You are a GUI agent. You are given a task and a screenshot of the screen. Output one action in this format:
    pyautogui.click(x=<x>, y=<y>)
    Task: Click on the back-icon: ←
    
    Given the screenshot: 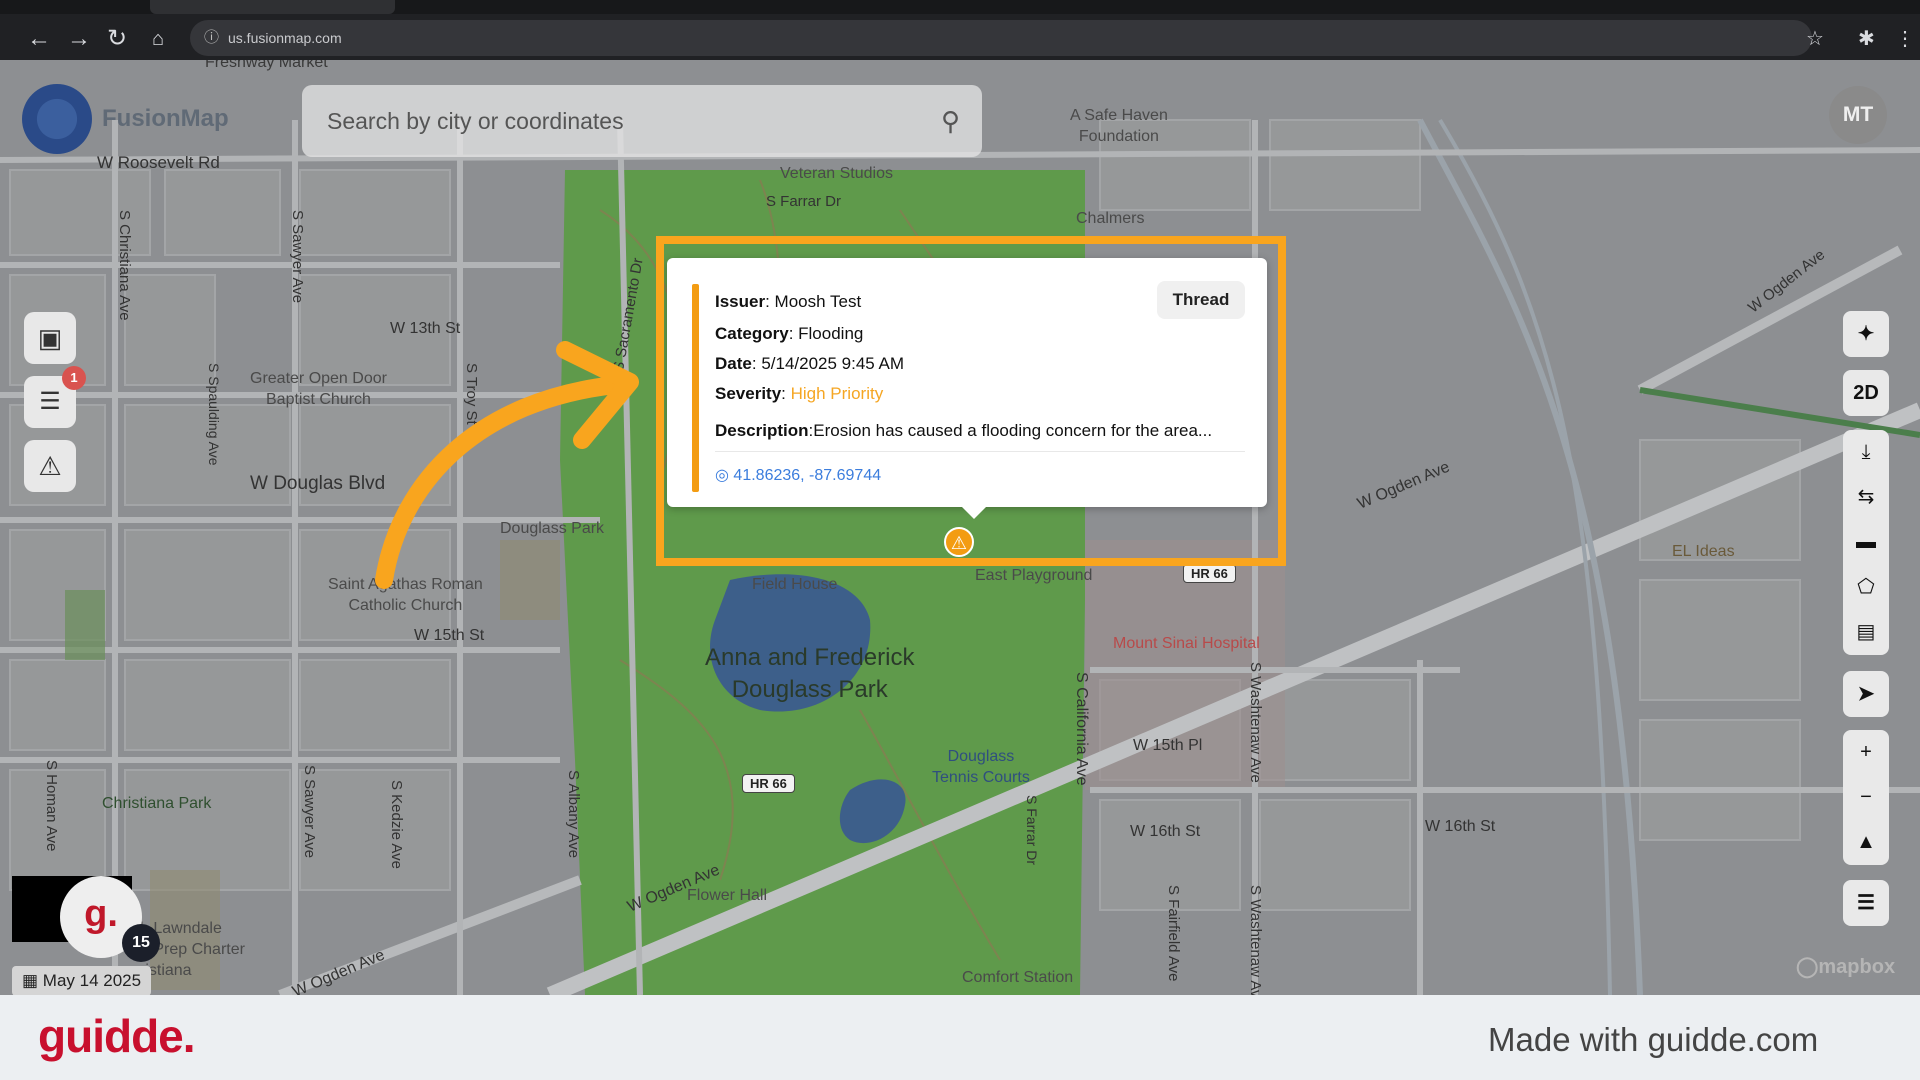 What is the action you would take?
    pyautogui.click(x=39, y=39)
    